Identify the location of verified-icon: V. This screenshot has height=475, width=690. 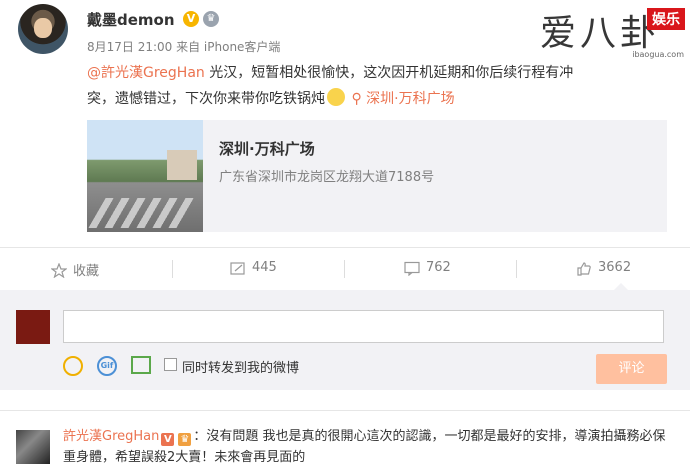
(191, 19).